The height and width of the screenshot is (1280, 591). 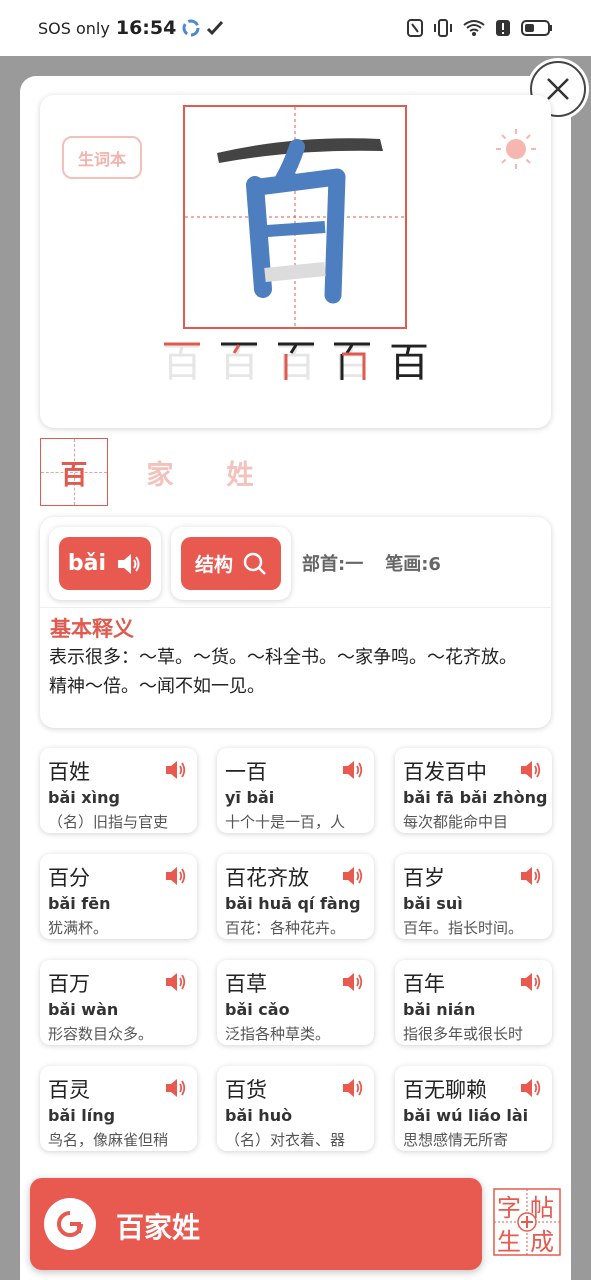 I want to click on word-card: 百姓 bǎi xìng （名）旧指与官吏, so click(x=118, y=790).